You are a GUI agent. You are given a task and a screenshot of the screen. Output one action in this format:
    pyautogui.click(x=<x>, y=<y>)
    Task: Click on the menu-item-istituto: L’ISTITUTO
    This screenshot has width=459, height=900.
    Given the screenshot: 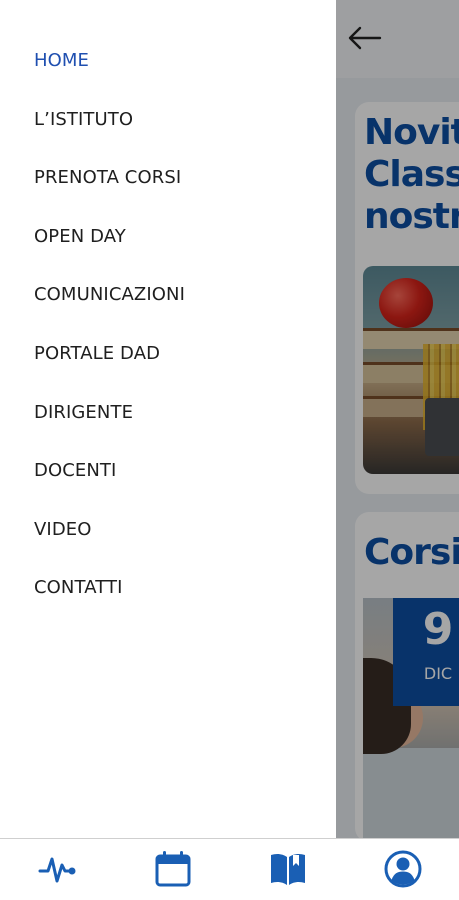 What is the action you would take?
    pyautogui.click(x=109, y=134)
    